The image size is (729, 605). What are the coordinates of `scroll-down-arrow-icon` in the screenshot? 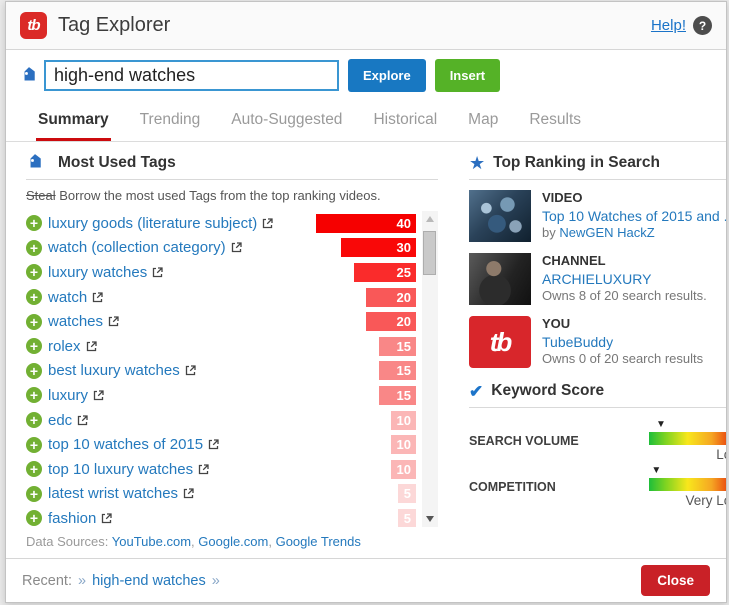 It's located at (430, 519).